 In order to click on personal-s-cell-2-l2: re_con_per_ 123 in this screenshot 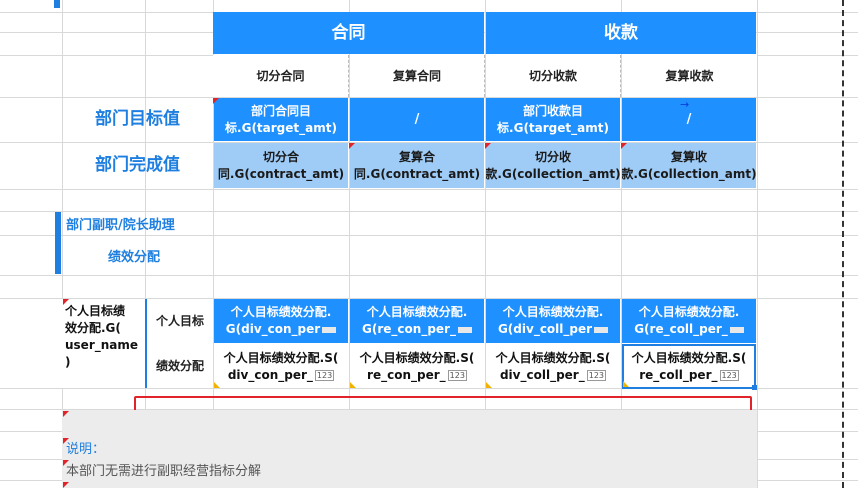, I will do `click(417, 374)`.